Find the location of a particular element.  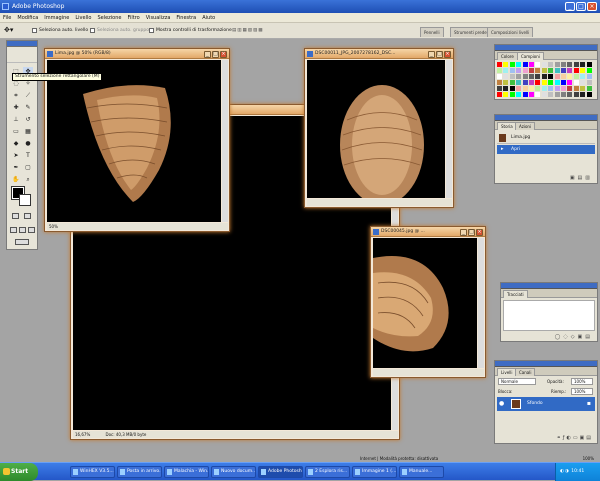

history-state-selected: ▸ Apri is located at coordinates (546, 149).